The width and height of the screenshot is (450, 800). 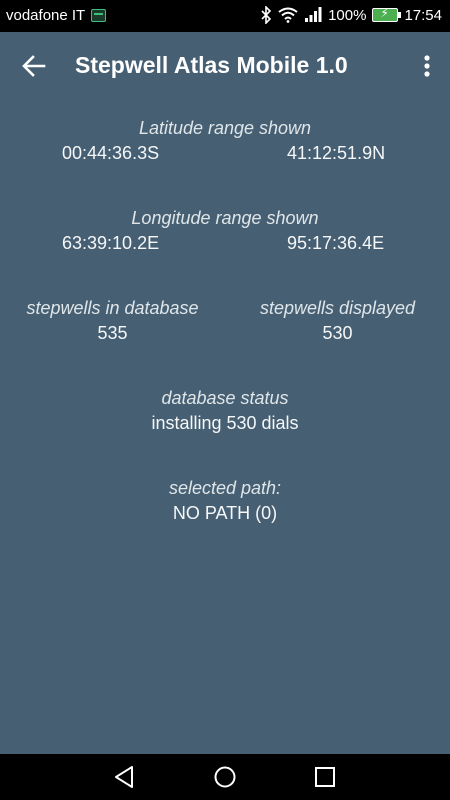 I want to click on stepwells-in-database: stepwells in database 535, so click(x=112, y=321).